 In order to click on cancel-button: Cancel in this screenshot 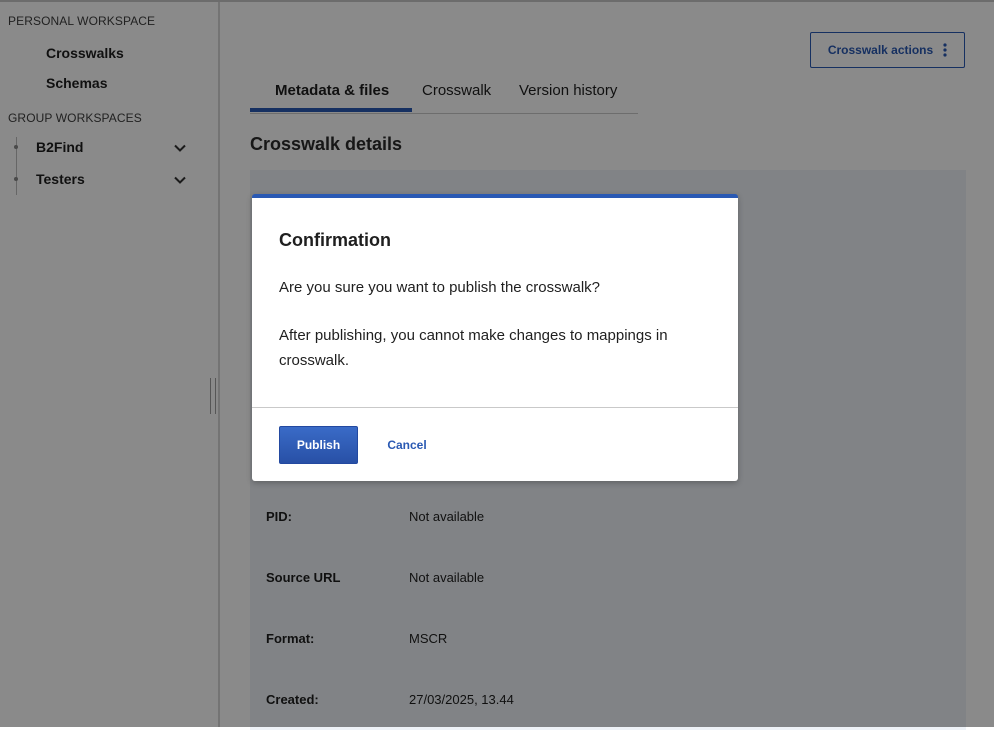, I will do `click(407, 445)`.